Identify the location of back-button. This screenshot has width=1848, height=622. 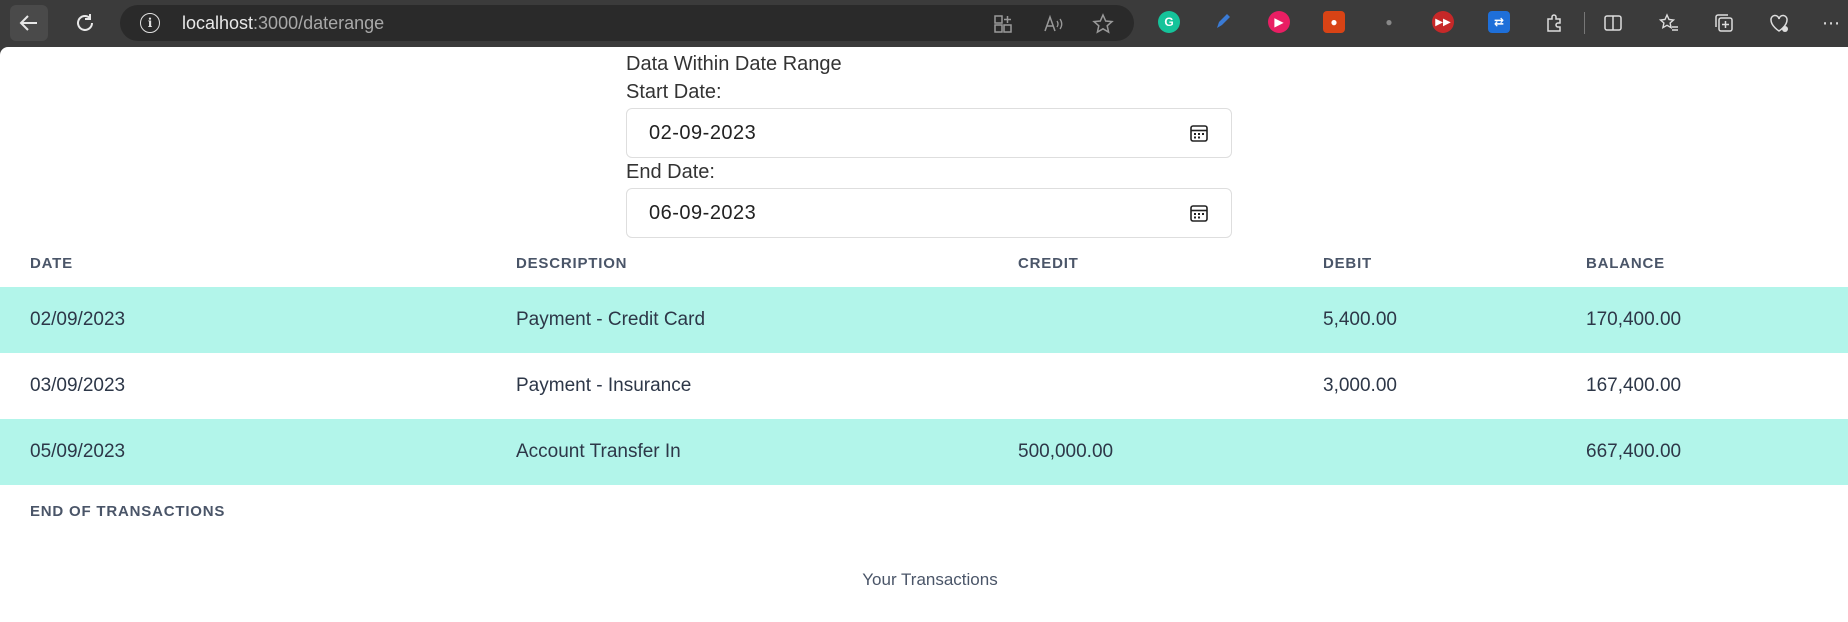
(29, 23).